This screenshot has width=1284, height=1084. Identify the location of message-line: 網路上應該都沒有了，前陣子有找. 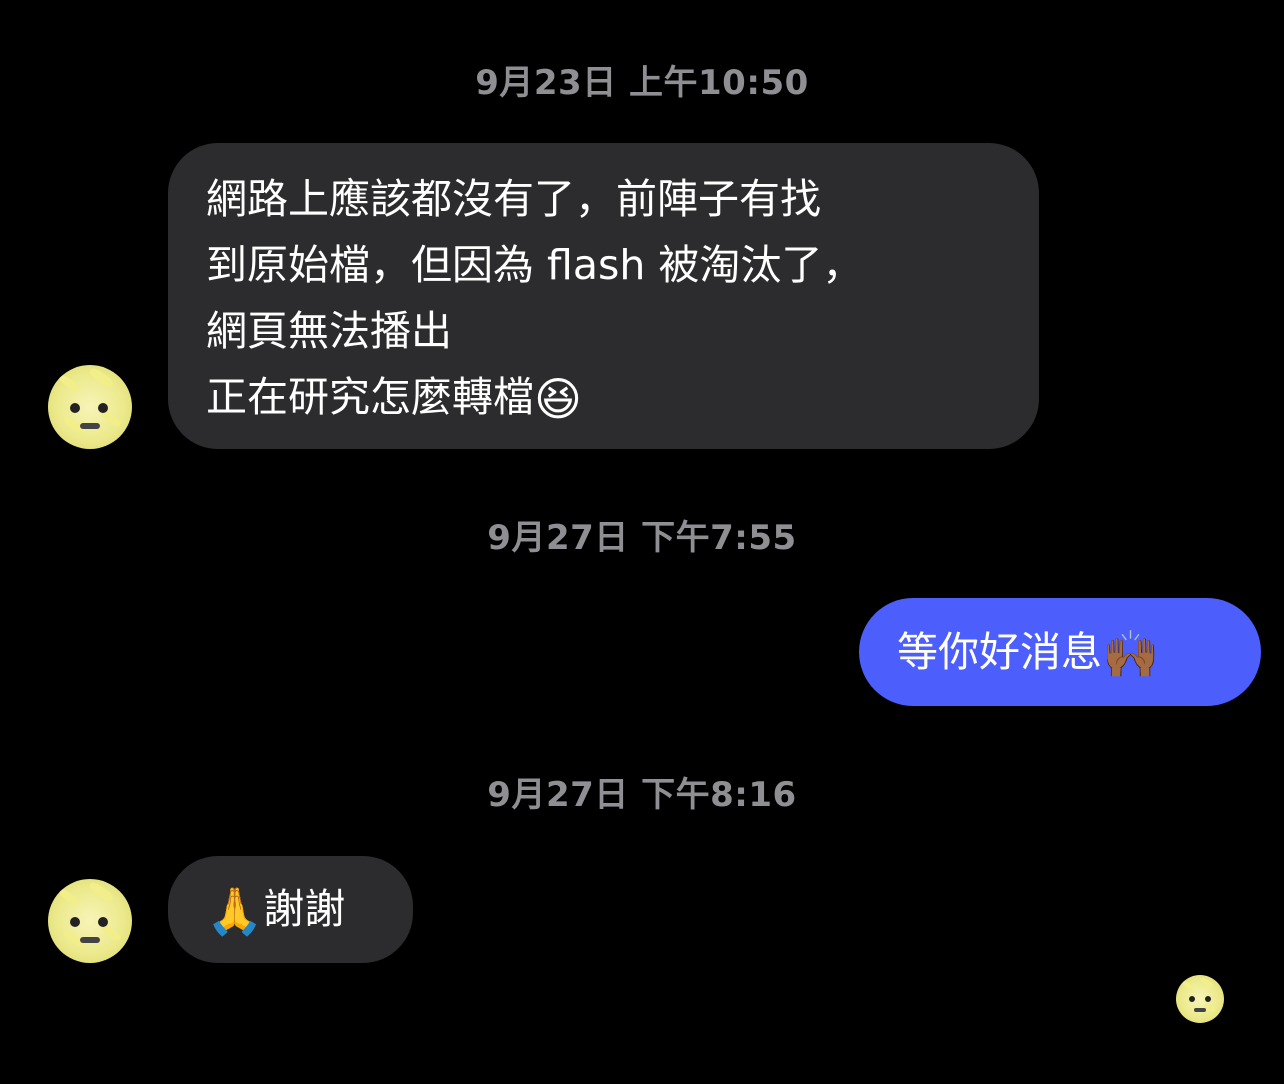
(513, 199).